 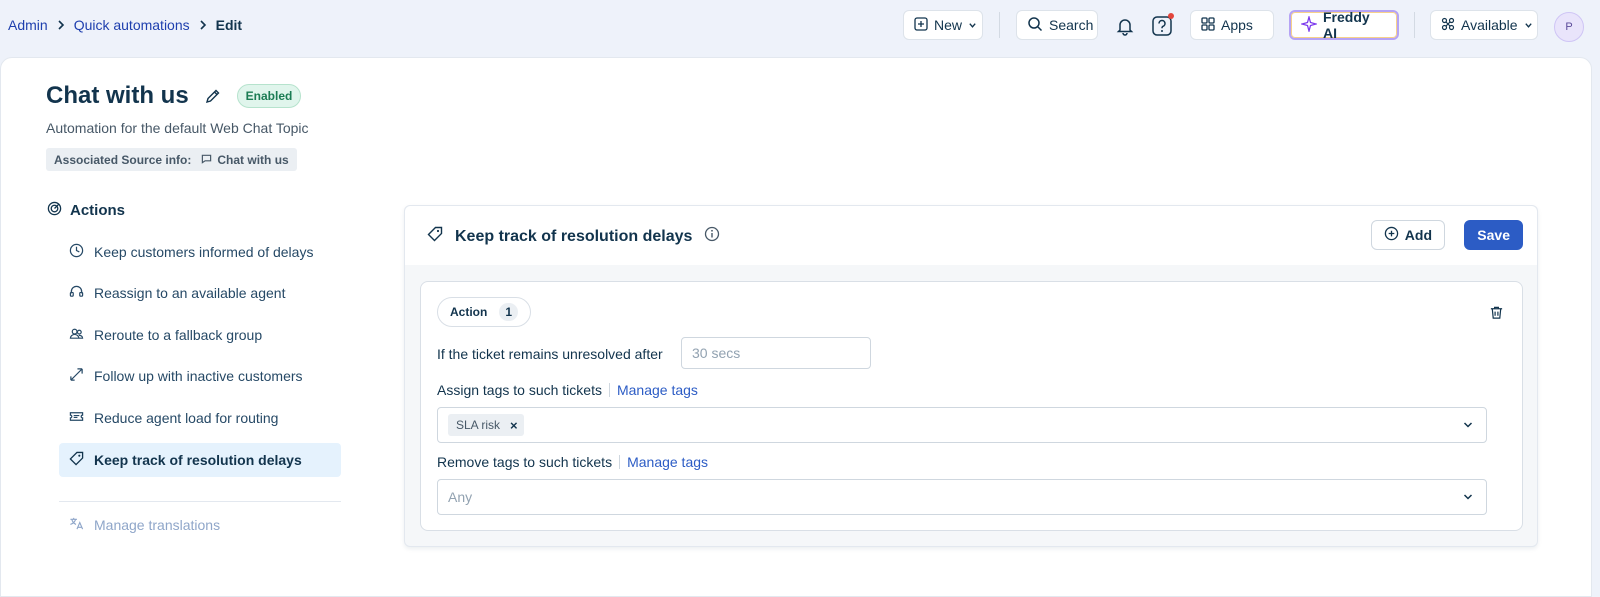 I want to click on group-icon, so click(x=76, y=335).